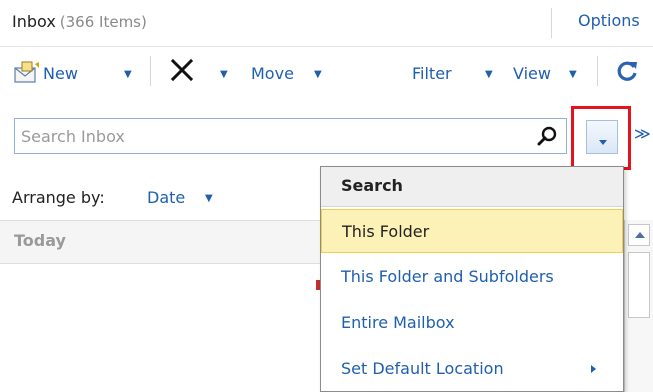  What do you see at coordinates (40, 240) in the screenshot?
I see `group-label: Today` at bounding box center [40, 240].